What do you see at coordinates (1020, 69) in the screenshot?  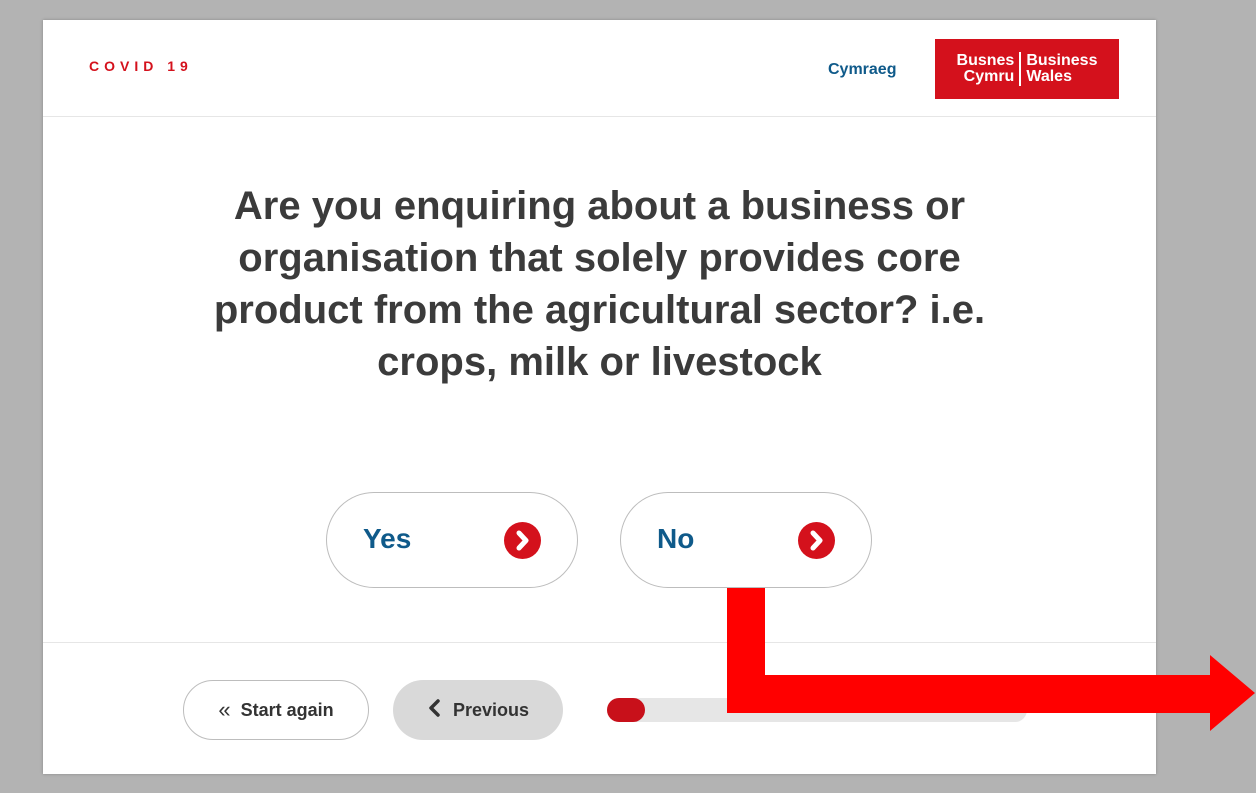 I see `logo-divider` at bounding box center [1020, 69].